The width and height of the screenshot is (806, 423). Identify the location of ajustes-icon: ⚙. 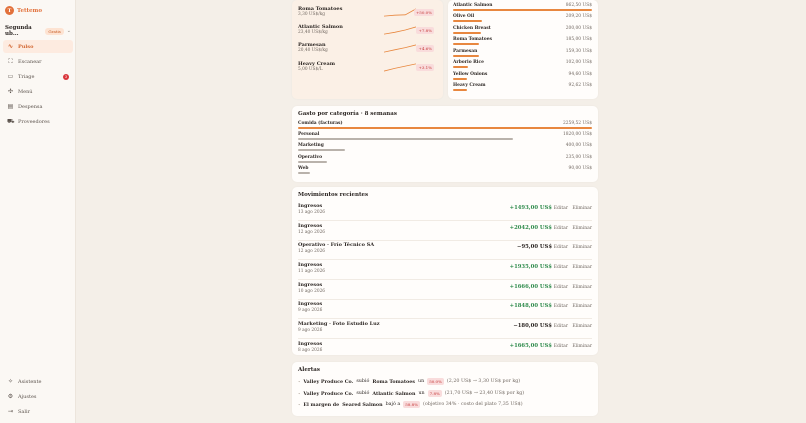
(10, 396).